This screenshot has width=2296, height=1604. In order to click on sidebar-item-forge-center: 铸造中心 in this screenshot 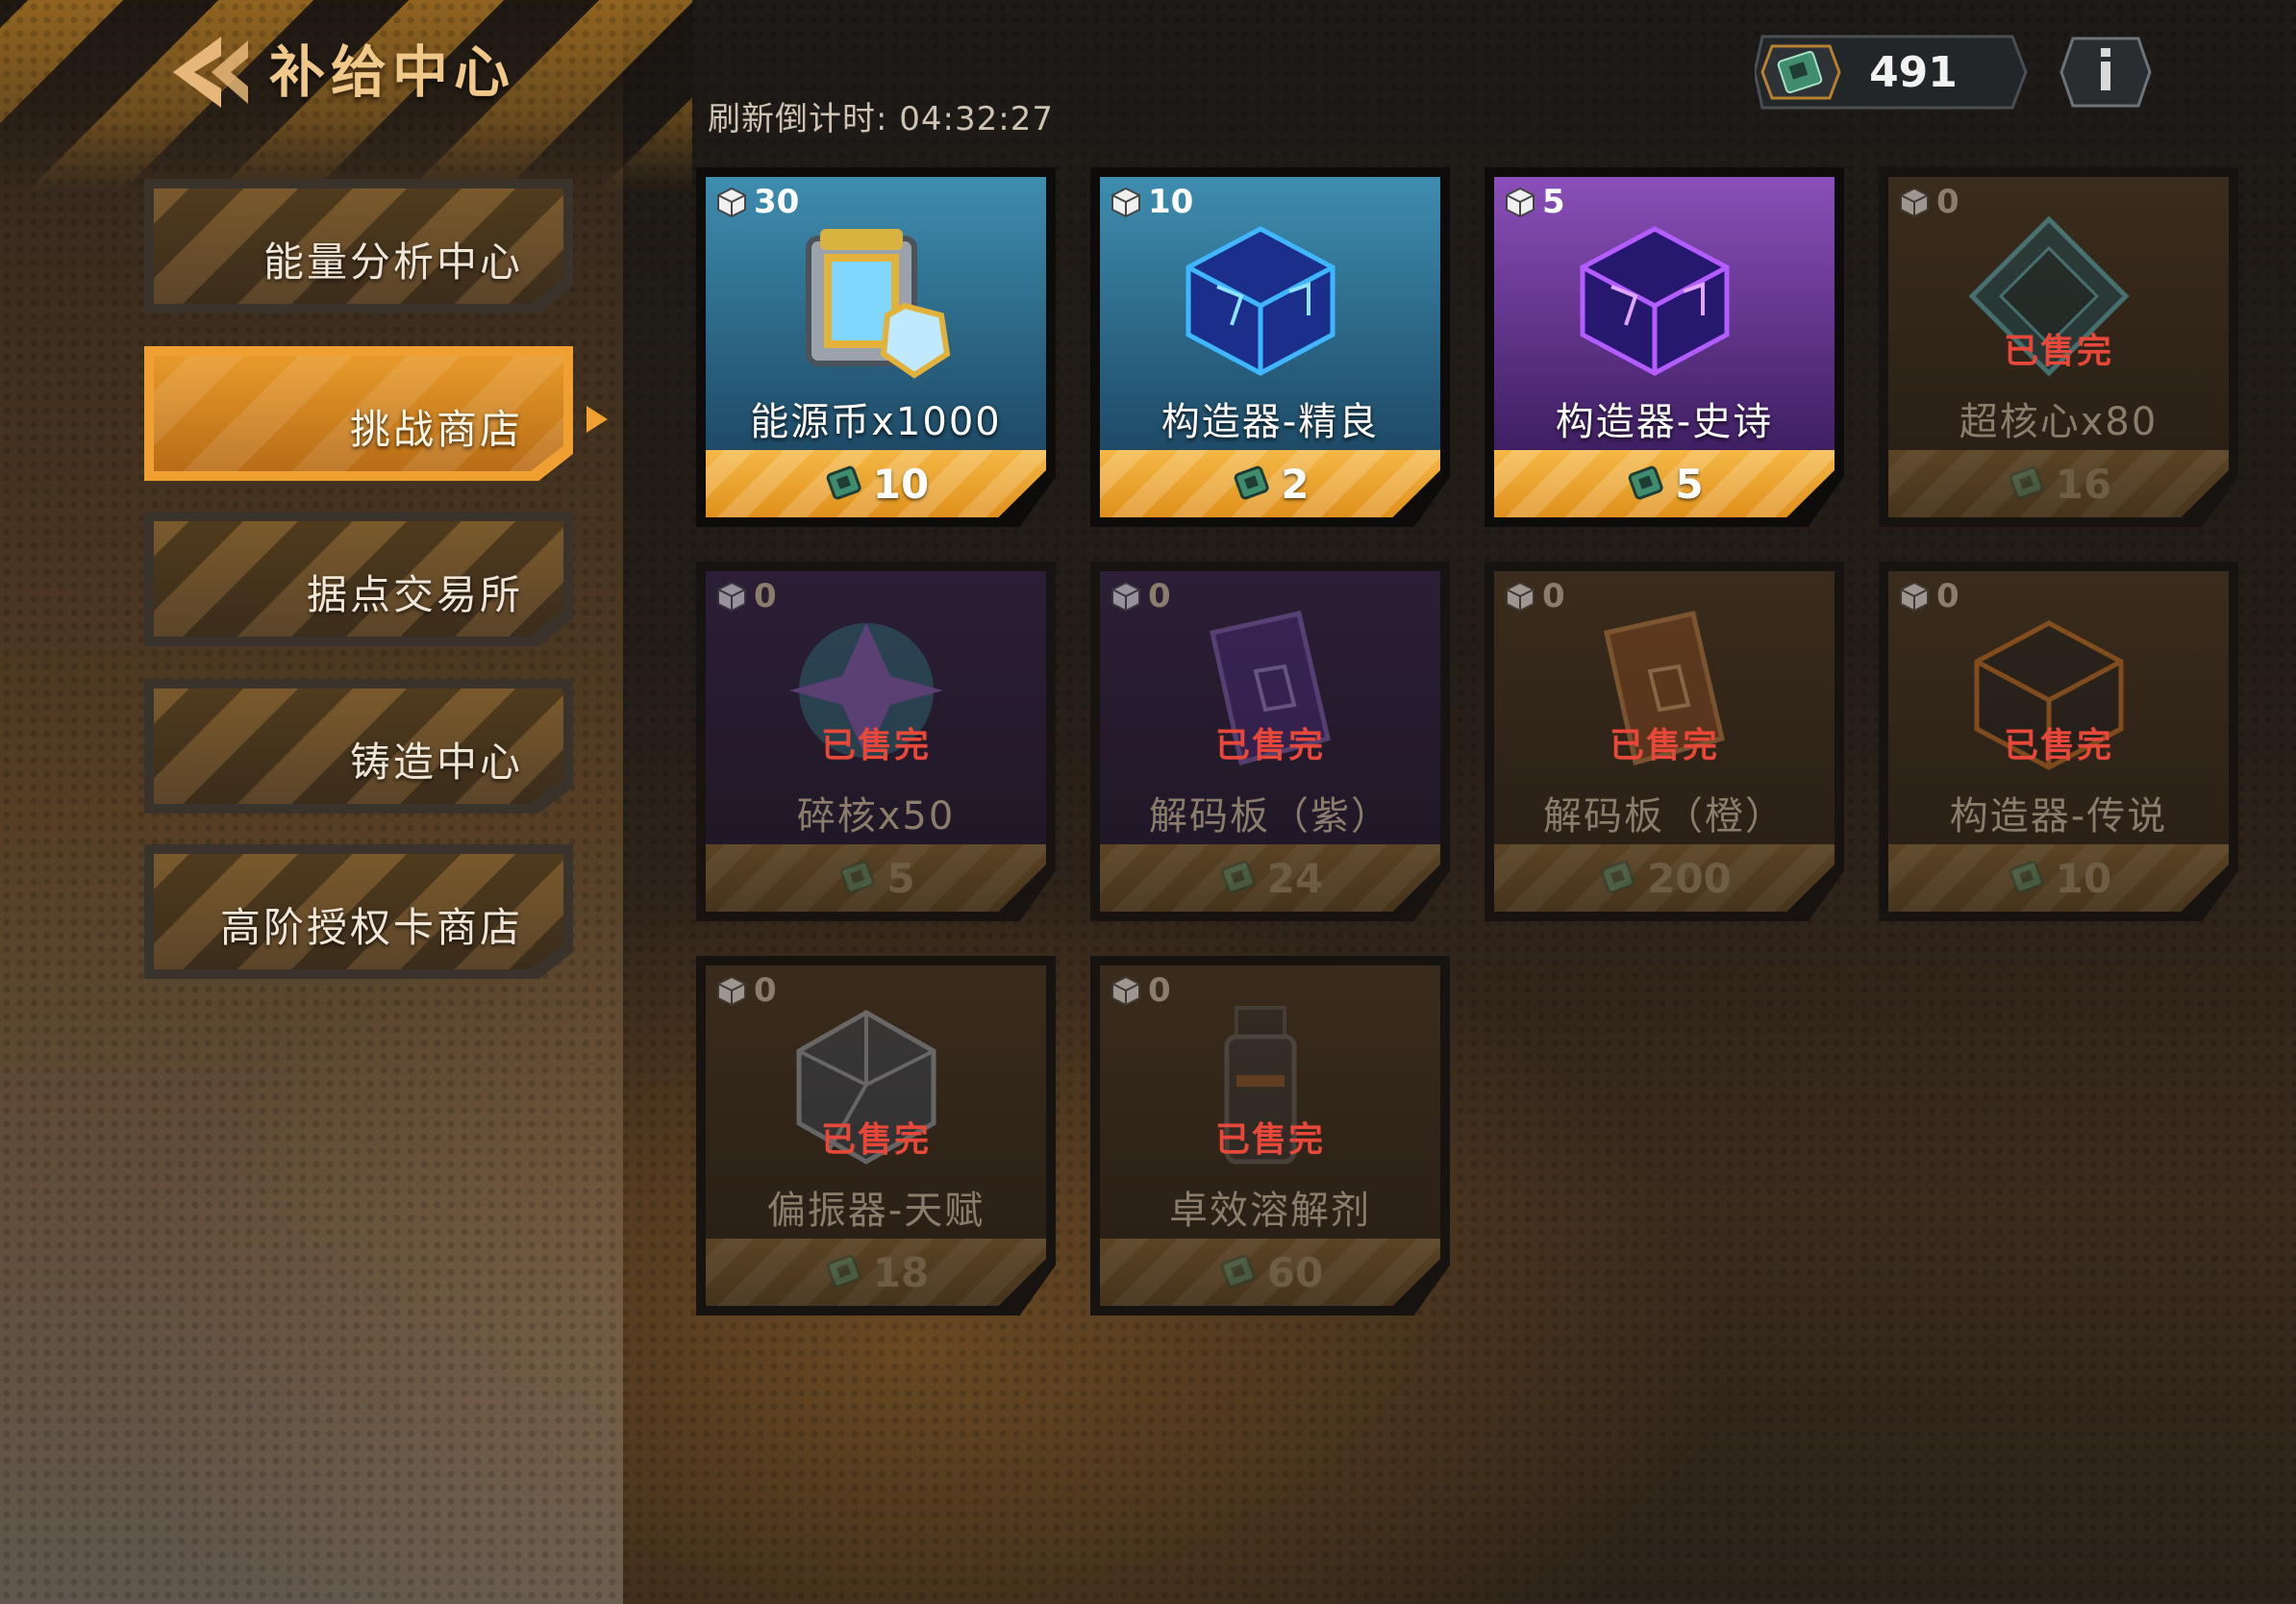, I will do `click(358, 746)`.